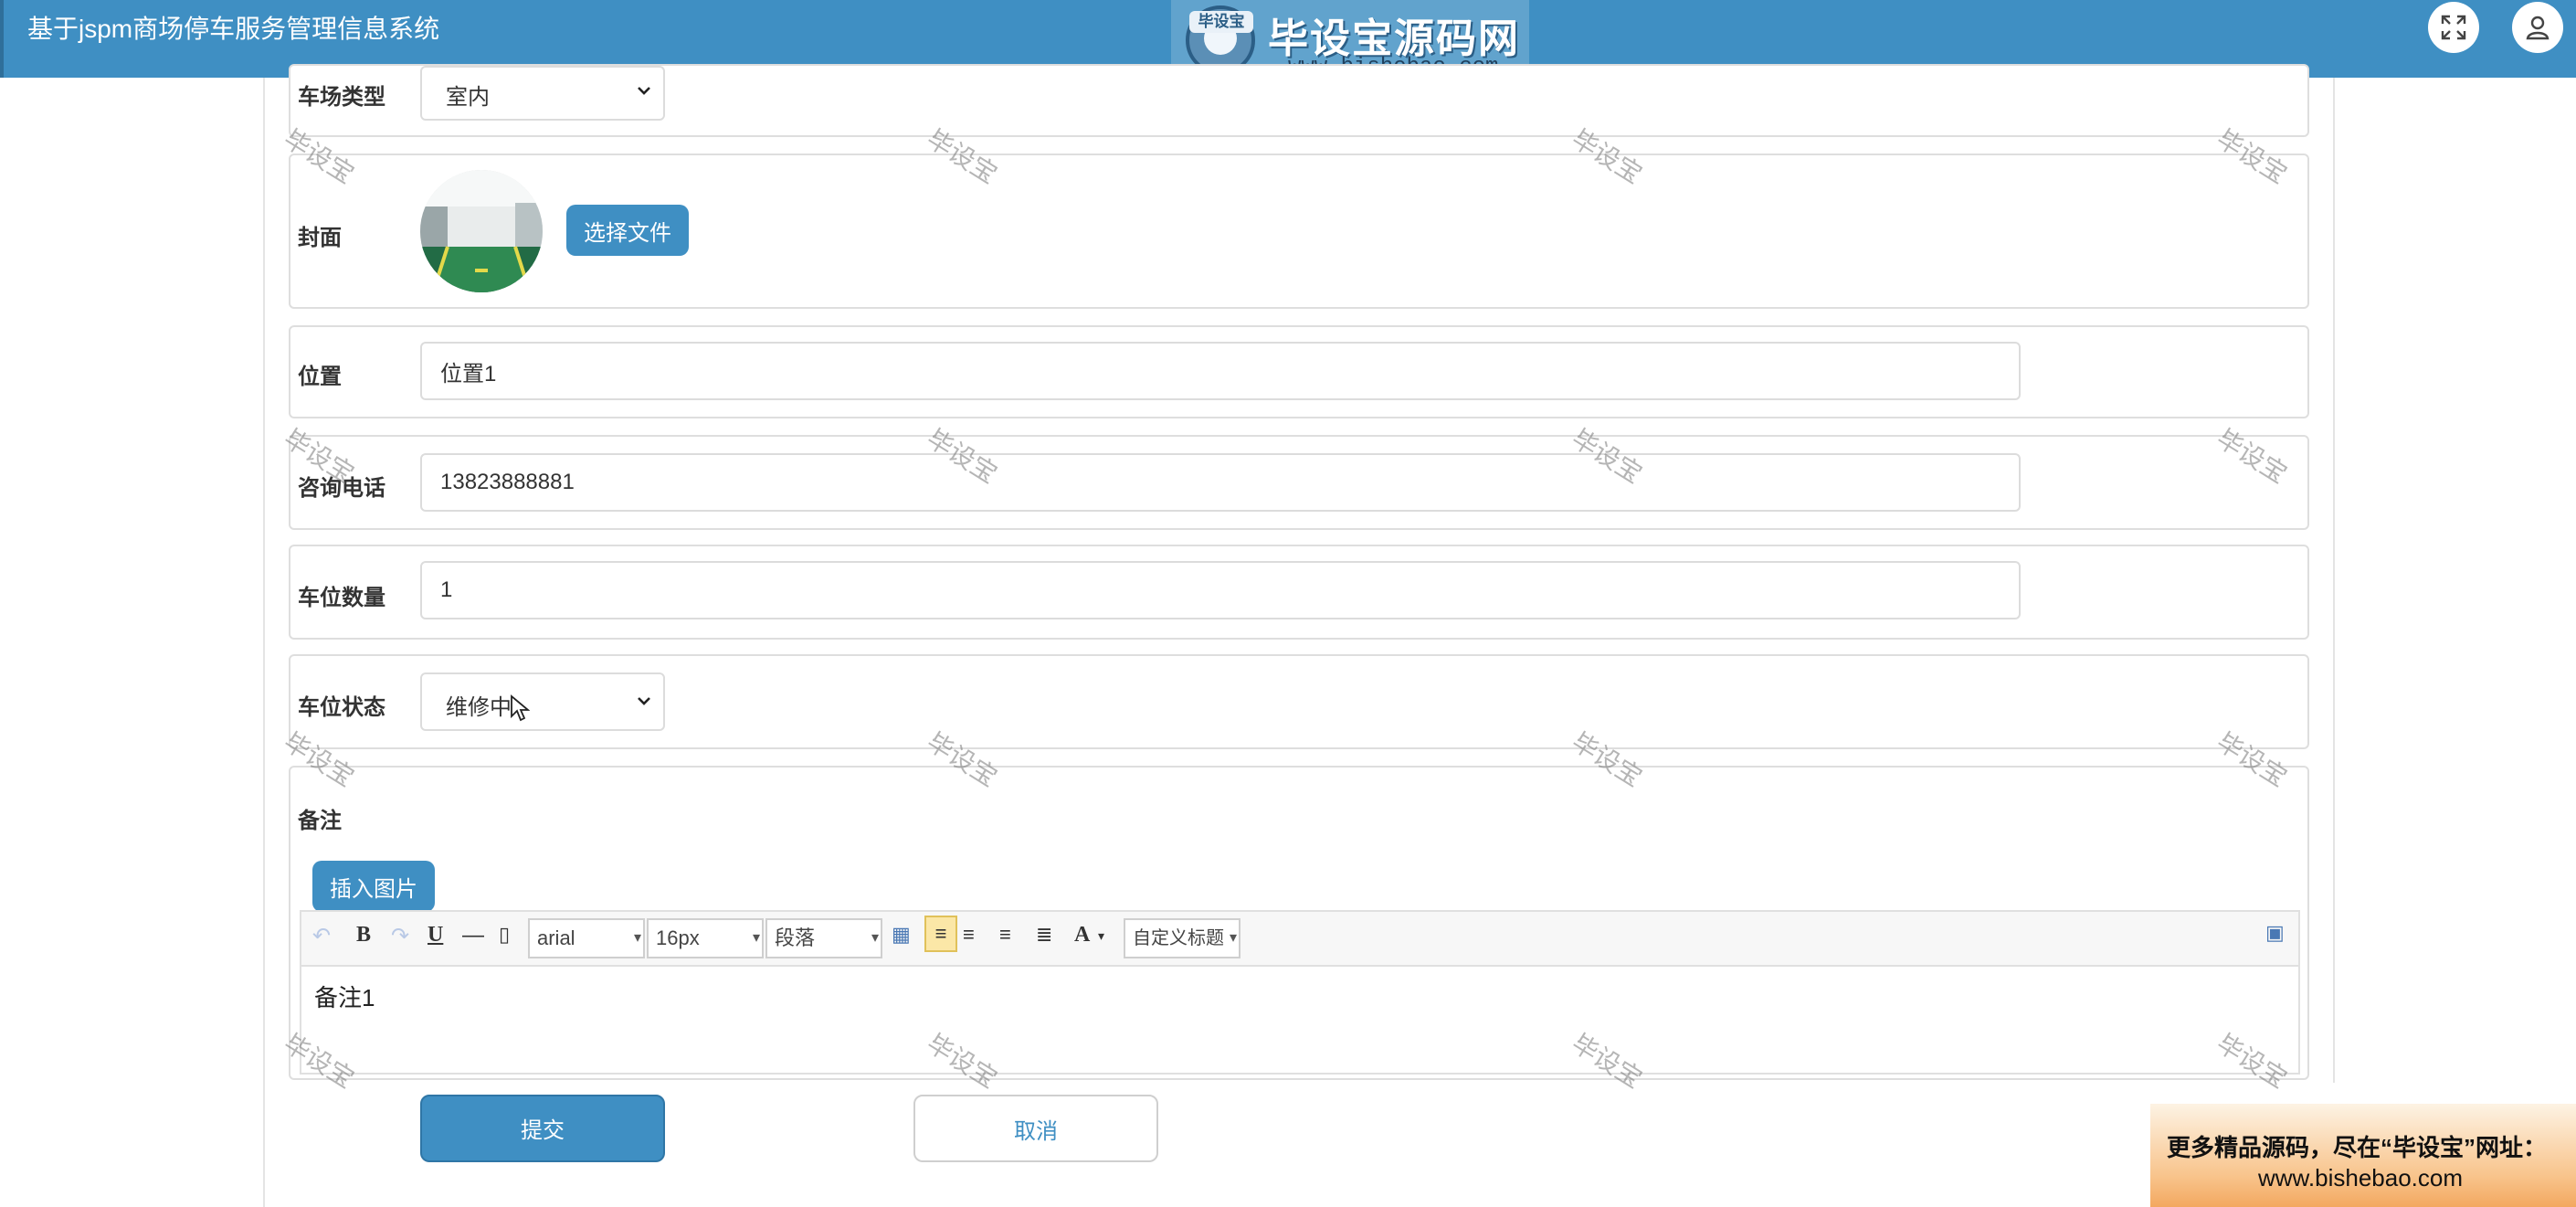  Describe the element at coordinates (940, 934) in the screenshot. I see `align-left-icon: ≡` at that location.